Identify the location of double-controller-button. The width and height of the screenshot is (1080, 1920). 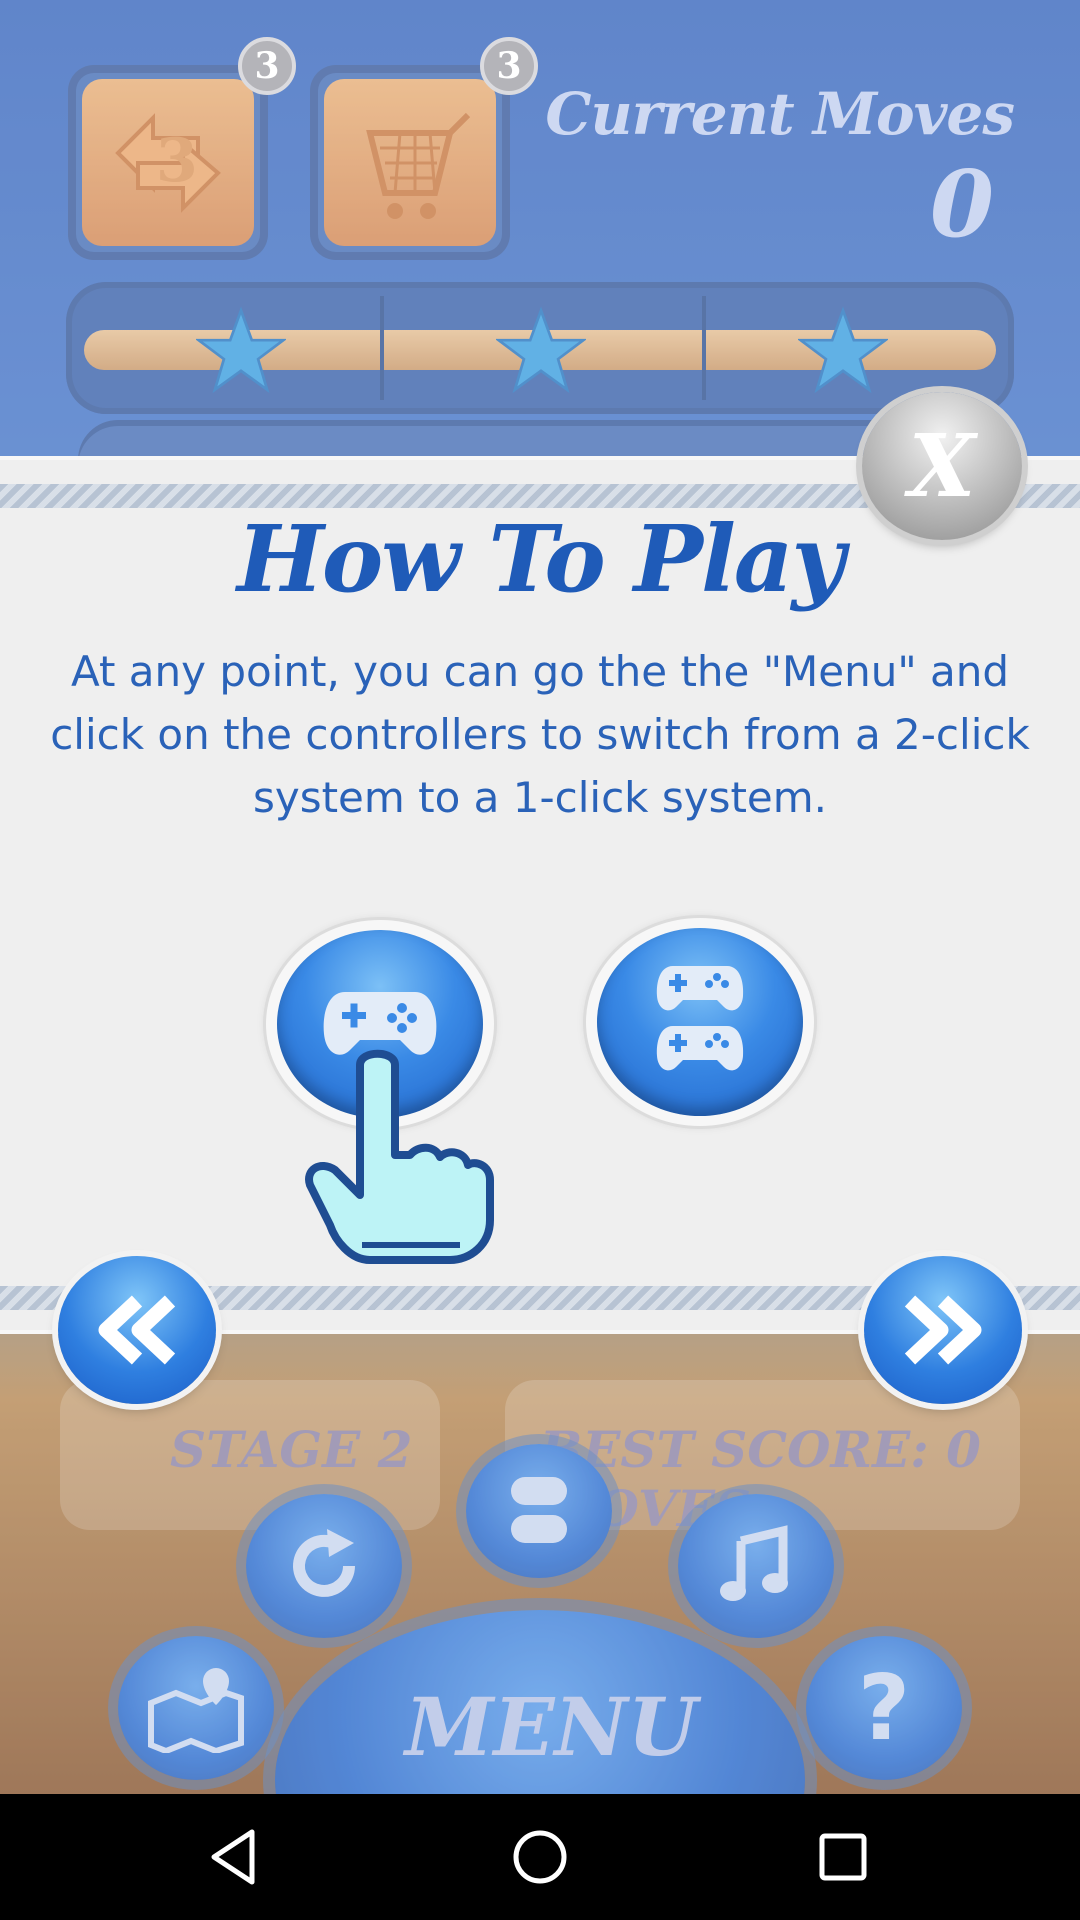
(700, 1022).